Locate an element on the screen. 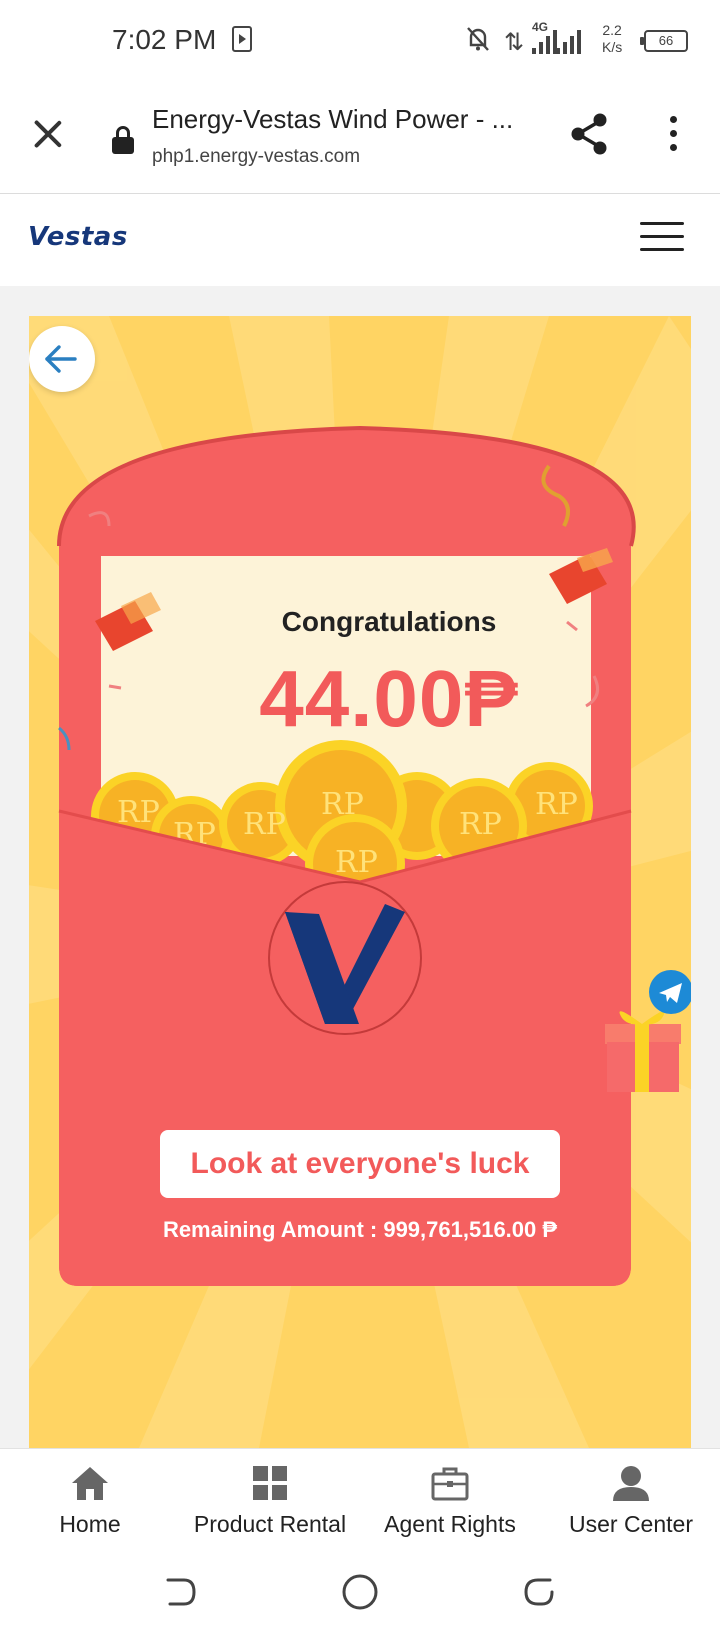 This screenshot has width=720, height=1640. nav-item-agent-rights: Agent Rights is located at coordinates (450, 1497).